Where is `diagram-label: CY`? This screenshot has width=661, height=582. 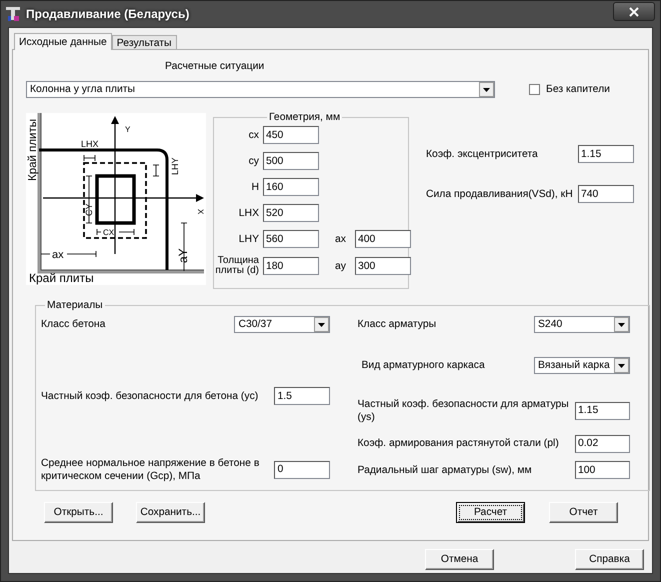
diagram-label: CY is located at coordinates (89, 209).